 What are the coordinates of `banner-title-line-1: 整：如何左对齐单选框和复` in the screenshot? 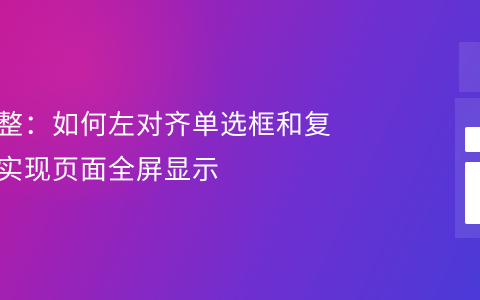 It's located at (166, 125).